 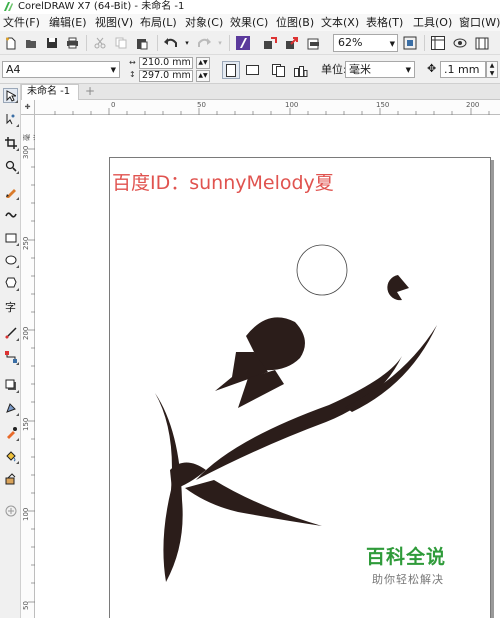 What do you see at coordinates (492, 69) in the screenshot?
I see `nudge-distance-spinner: ▲ ▼` at bounding box center [492, 69].